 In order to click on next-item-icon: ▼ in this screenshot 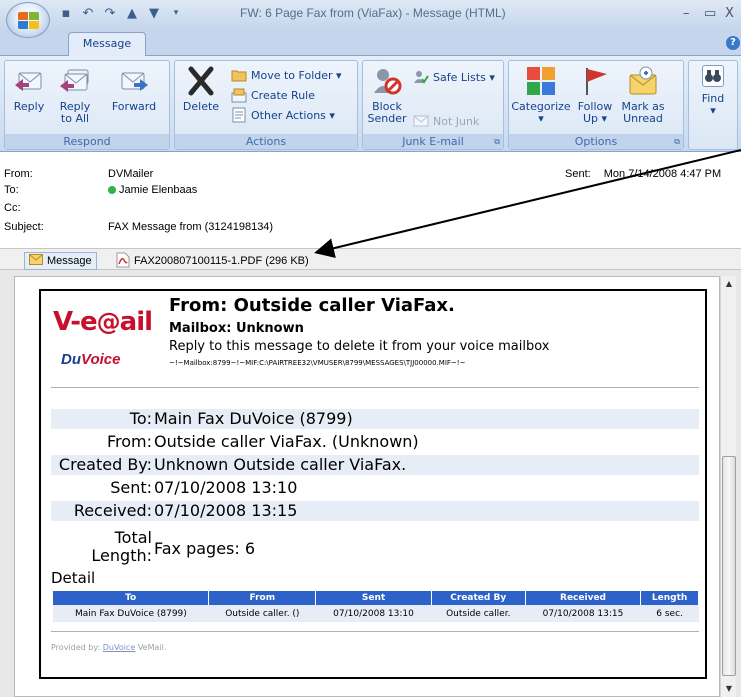, I will do `click(154, 13)`.